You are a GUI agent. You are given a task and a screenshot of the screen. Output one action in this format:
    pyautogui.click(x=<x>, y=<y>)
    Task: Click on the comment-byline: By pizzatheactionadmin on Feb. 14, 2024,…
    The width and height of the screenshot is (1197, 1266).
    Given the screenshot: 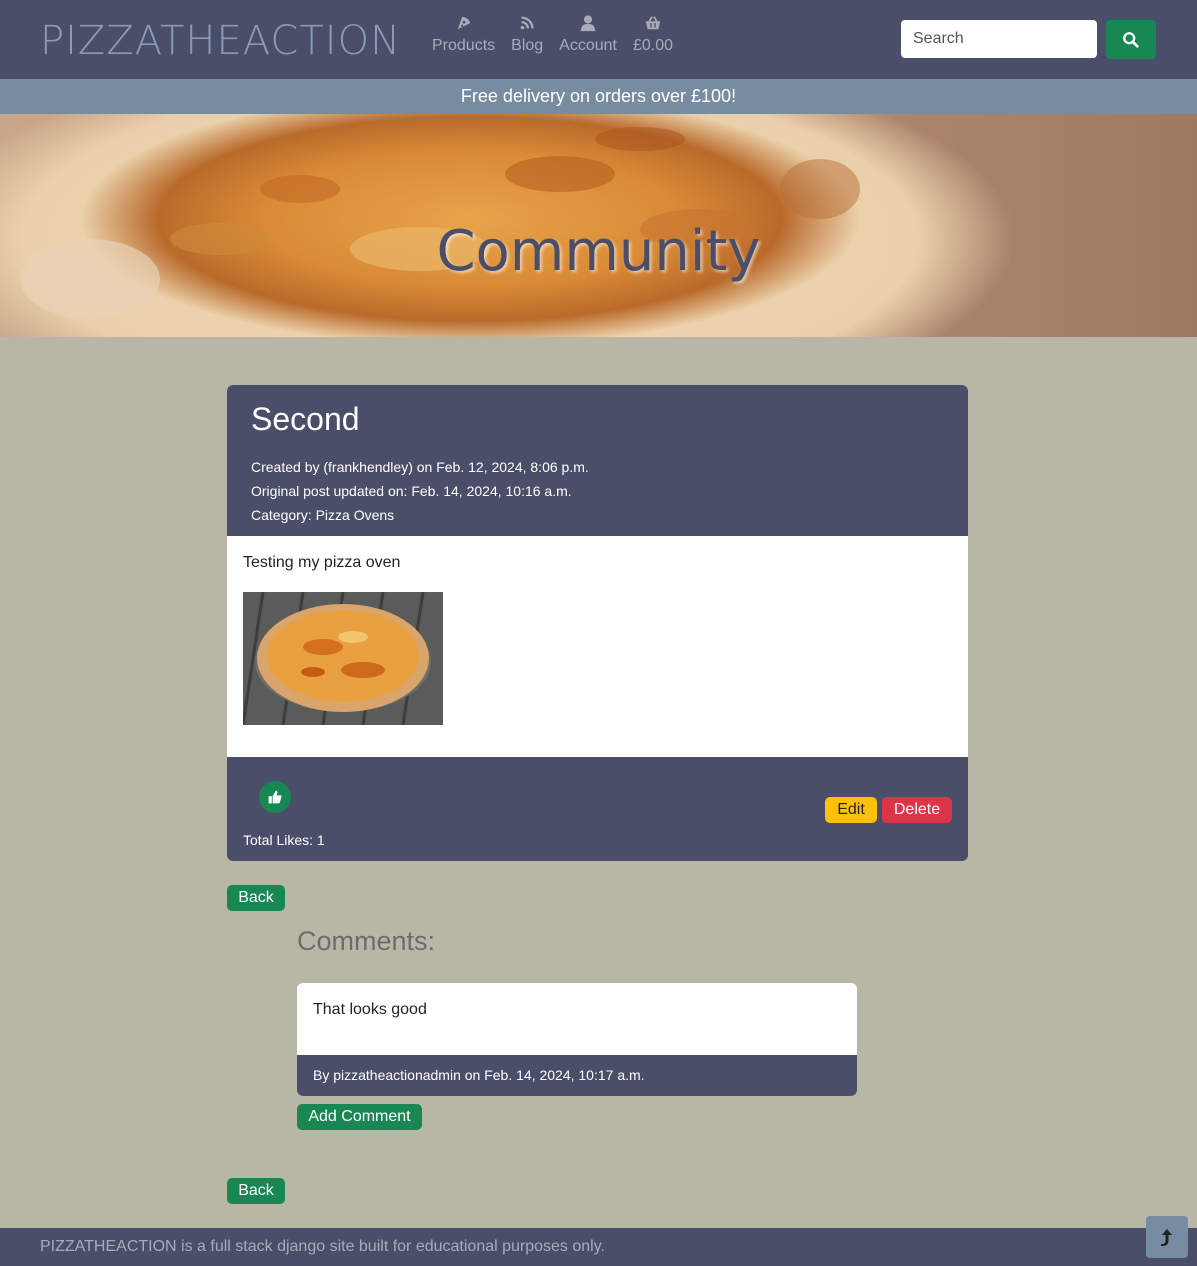 What is the action you would take?
    pyautogui.click(x=577, y=1075)
    